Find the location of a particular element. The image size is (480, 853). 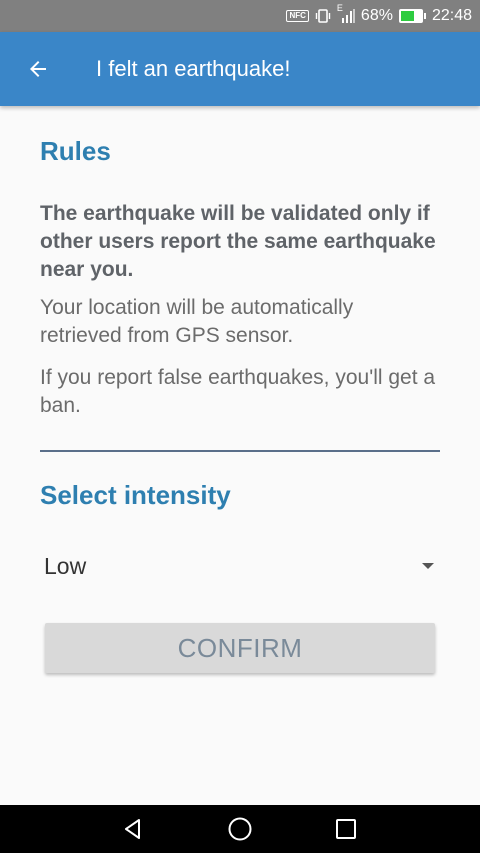

intensity-selected-value: Low is located at coordinates (65, 565).